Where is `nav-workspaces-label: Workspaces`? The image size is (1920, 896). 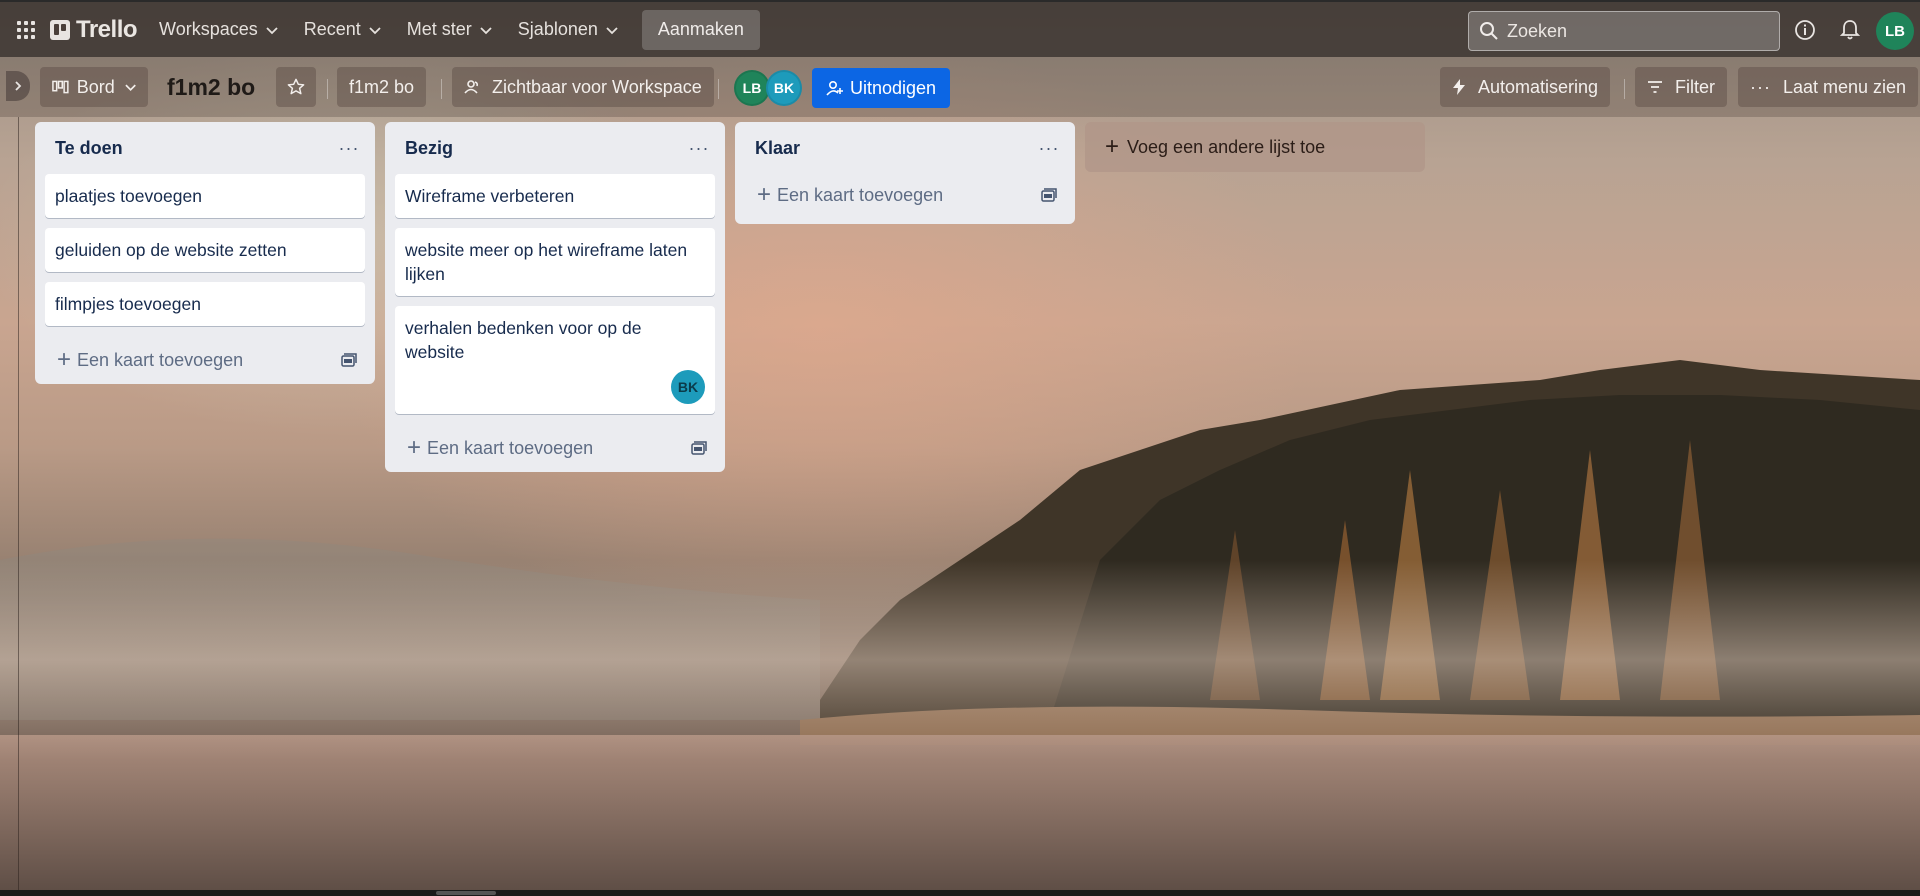 nav-workspaces-label: Workspaces is located at coordinates (208, 29).